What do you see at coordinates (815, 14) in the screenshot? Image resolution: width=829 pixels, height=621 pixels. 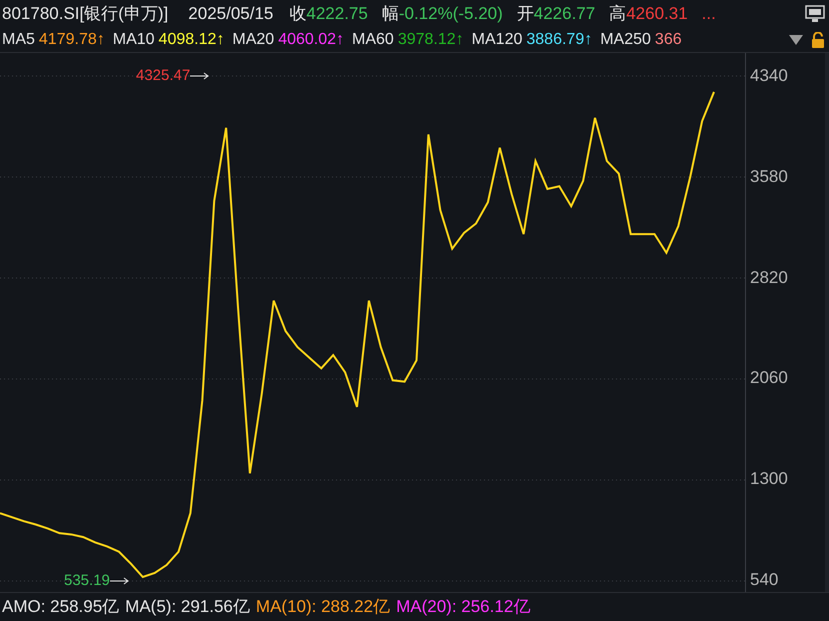 I see `window-layout-icon` at bounding box center [815, 14].